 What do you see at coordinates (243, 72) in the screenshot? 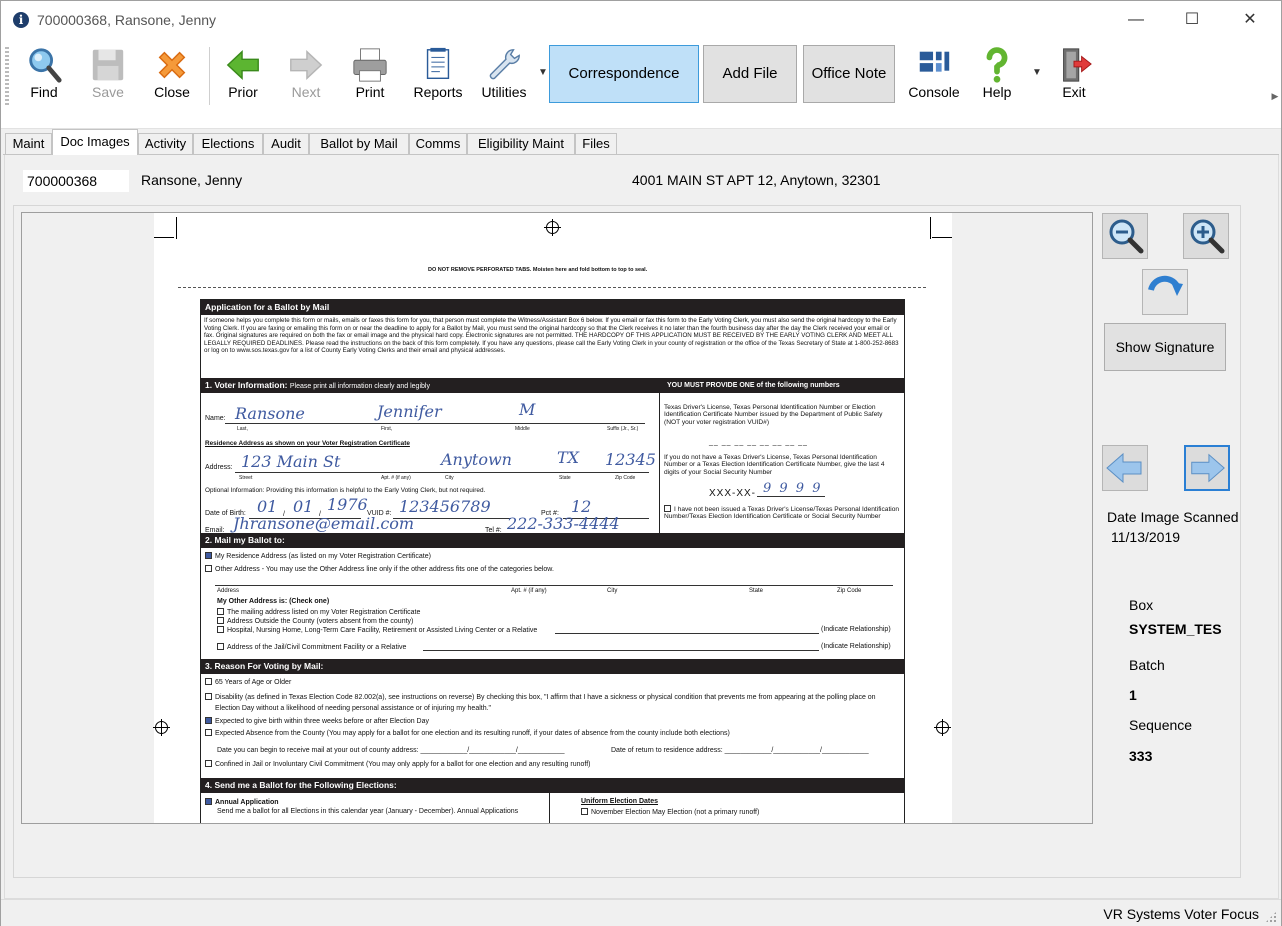
I see `prior-button: Prior` at bounding box center [243, 72].